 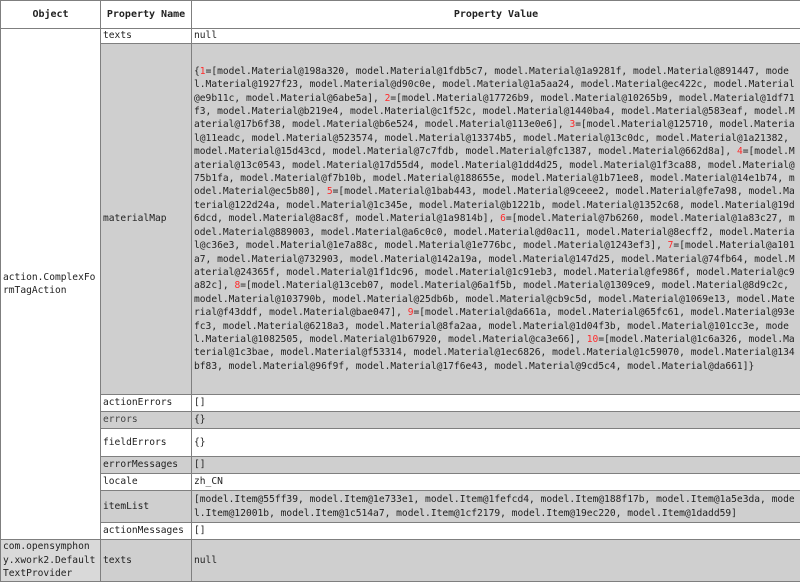 What do you see at coordinates (146, 442) in the screenshot?
I see `property-name-fielderrors: fieldErrors` at bounding box center [146, 442].